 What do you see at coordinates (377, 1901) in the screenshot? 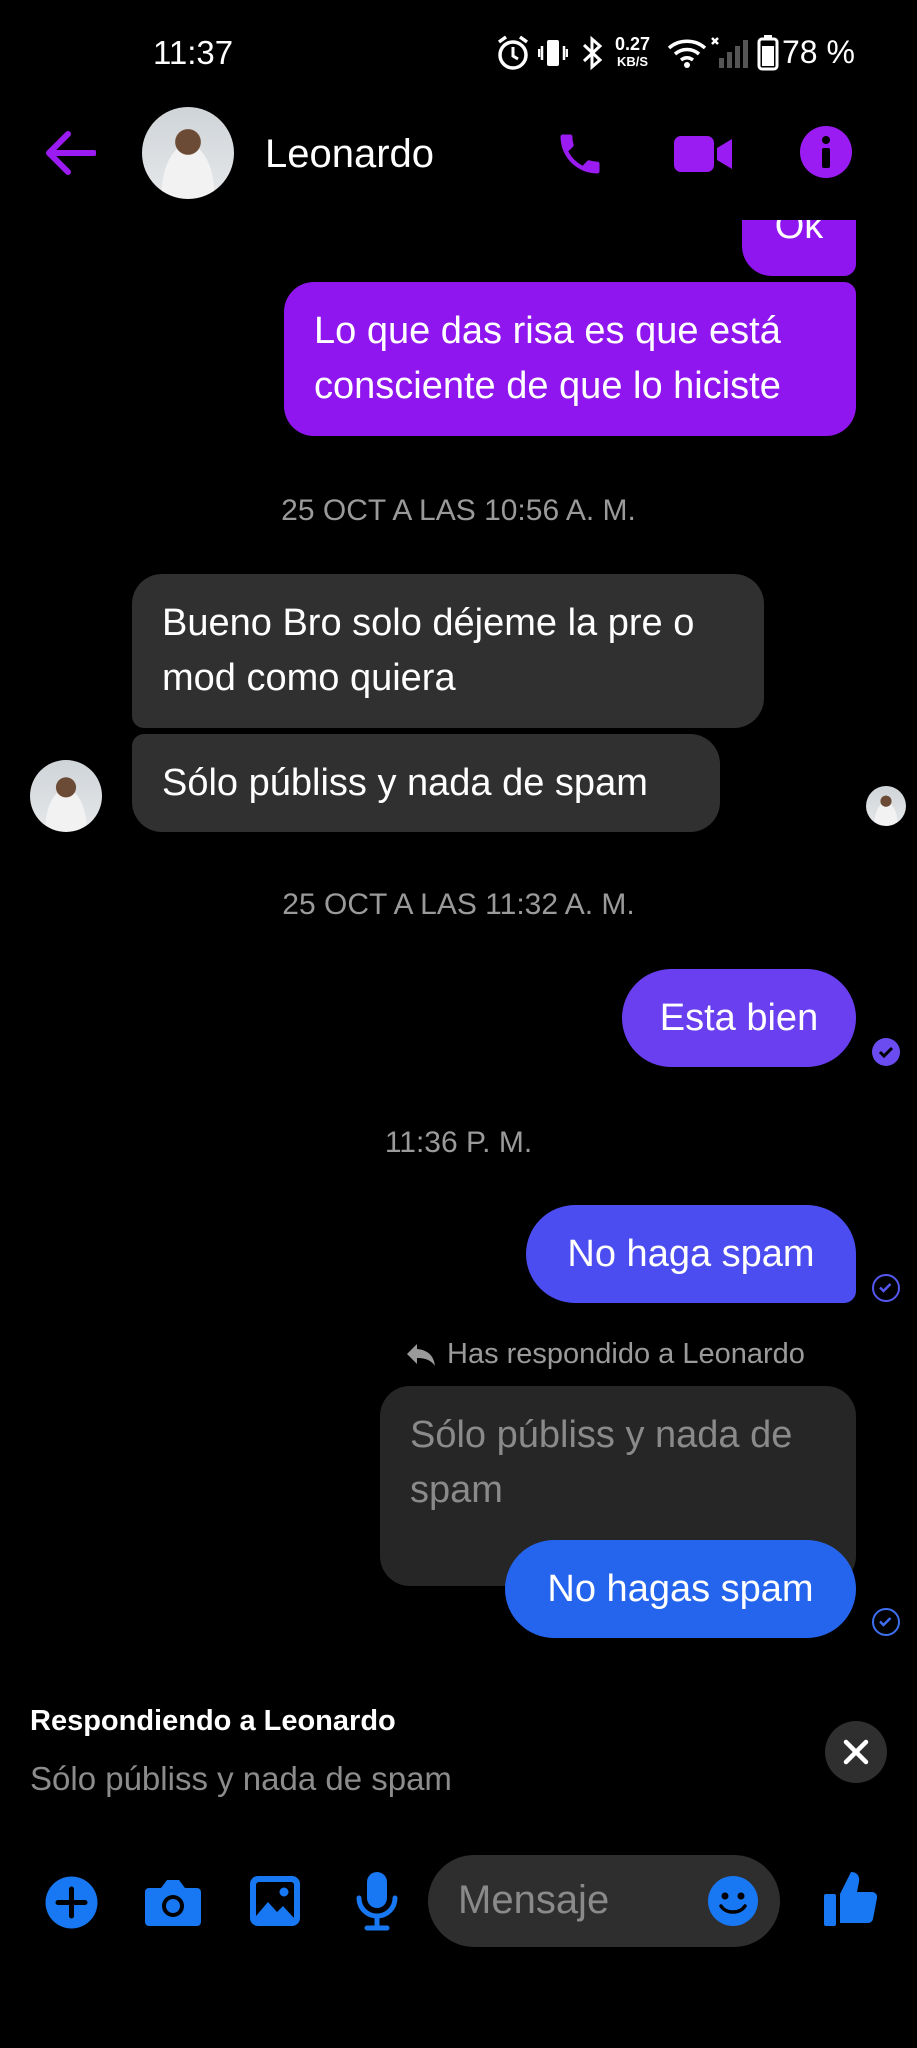
I see `microphone-icon` at bounding box center [377, 1901].